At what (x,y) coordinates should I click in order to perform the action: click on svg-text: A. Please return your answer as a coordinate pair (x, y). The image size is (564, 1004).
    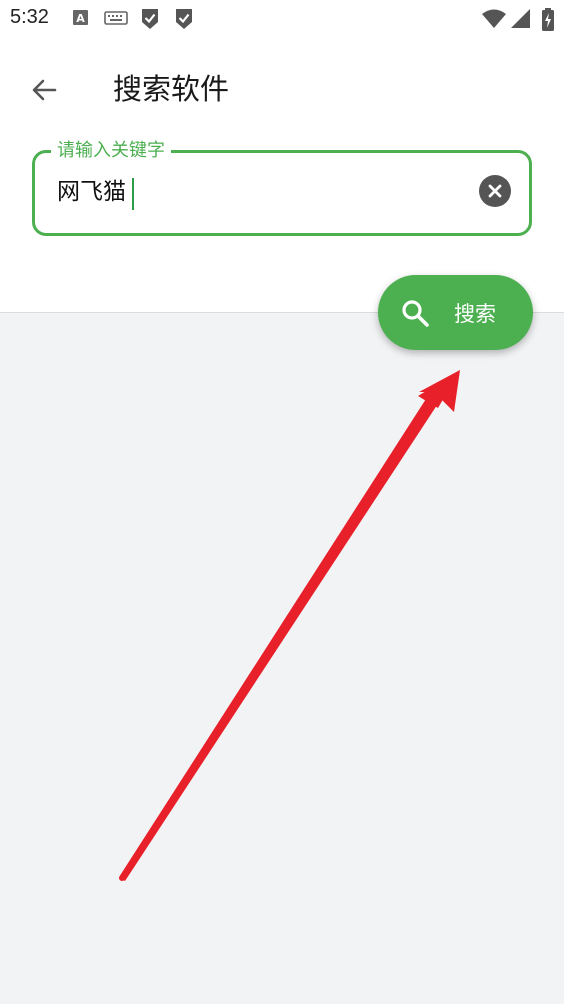
    Looking at the image, I should click on (80, 18).